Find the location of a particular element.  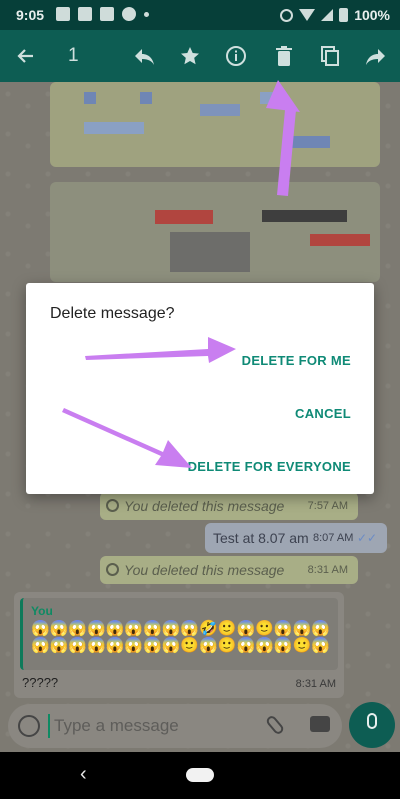

alarm-icon is located at coordinates (287, 15).